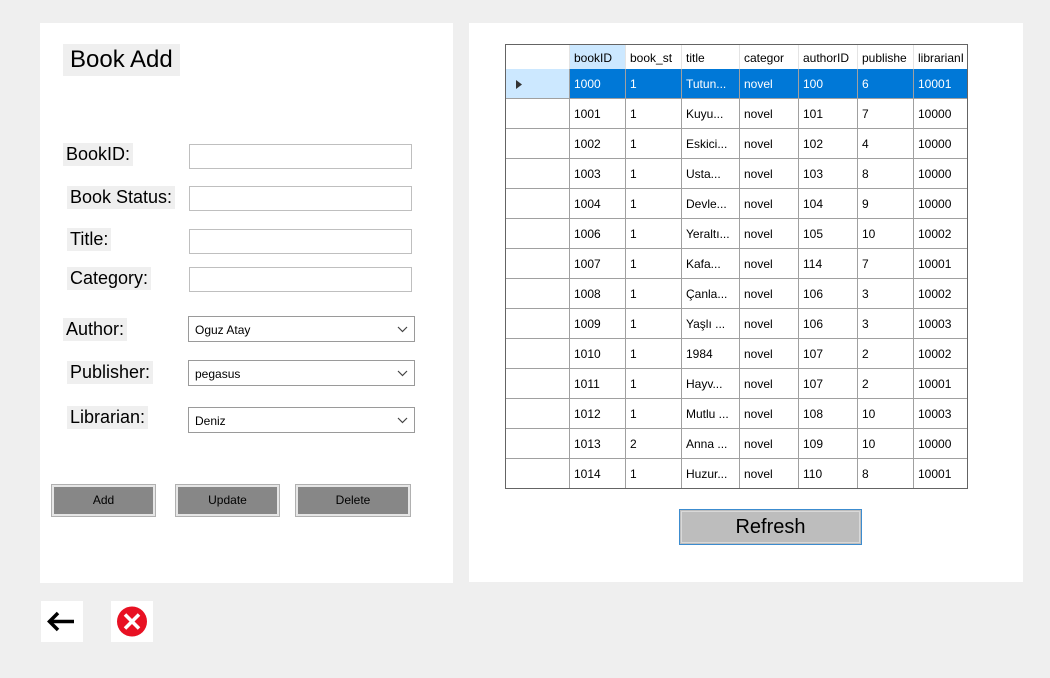  What do you see at coordinates (654, 57) in the screenshot?
I see `column-header-book-status: book_st` at bounding box center [654, 57].